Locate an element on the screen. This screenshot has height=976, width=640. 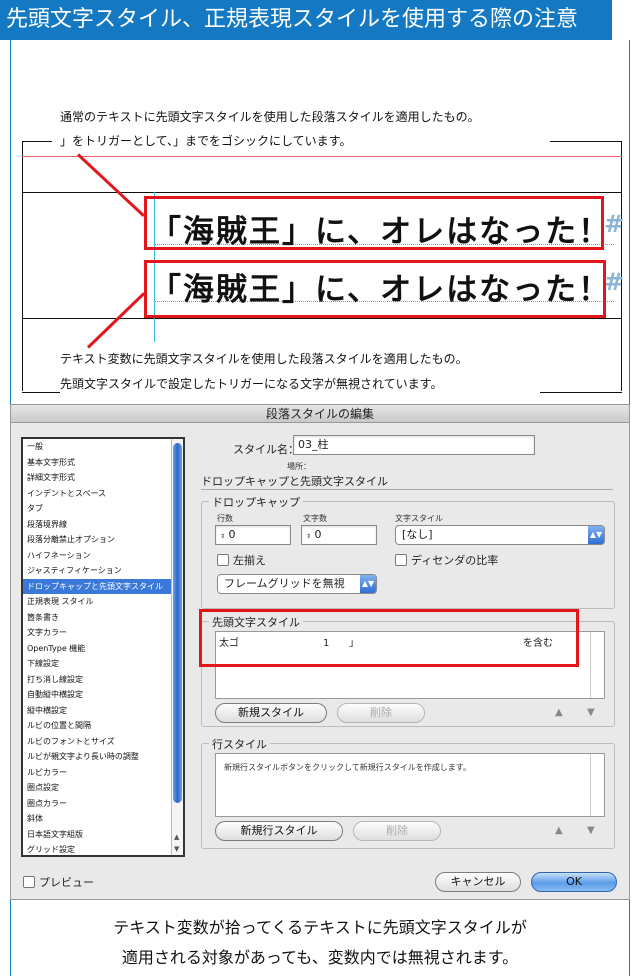
lines-input: ⇕ 0 is located at coordinates (253, 535).